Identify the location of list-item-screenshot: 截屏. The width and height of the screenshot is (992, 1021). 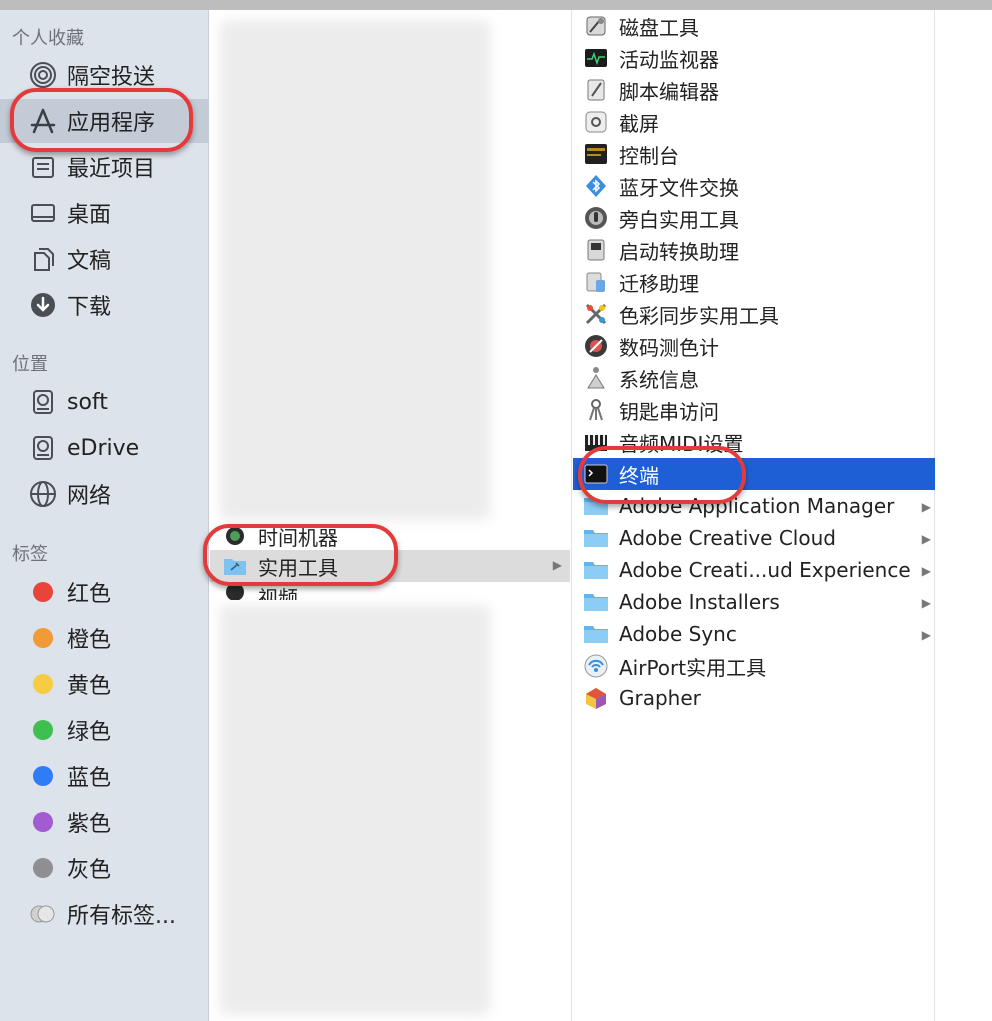
(754, 122).